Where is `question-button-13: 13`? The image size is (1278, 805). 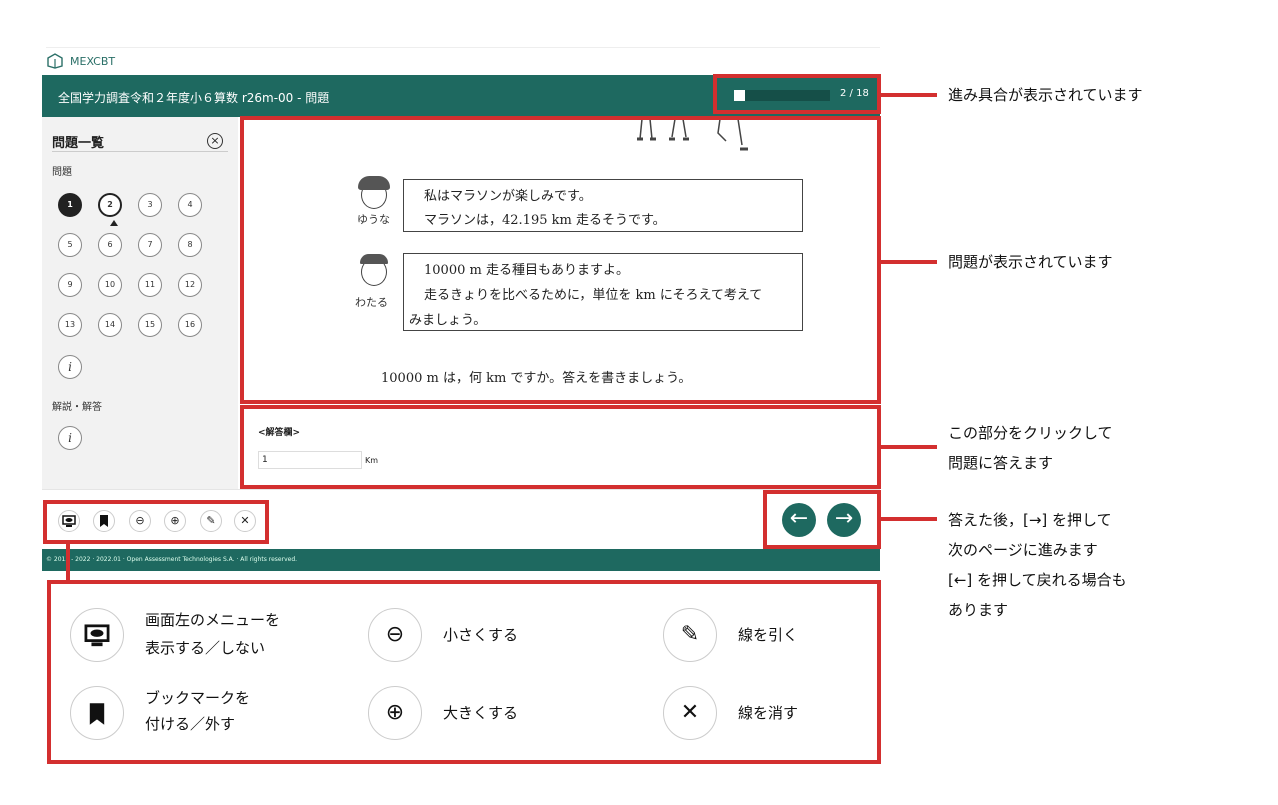
question-button-13: 13 is located at coordinates (70, 325).